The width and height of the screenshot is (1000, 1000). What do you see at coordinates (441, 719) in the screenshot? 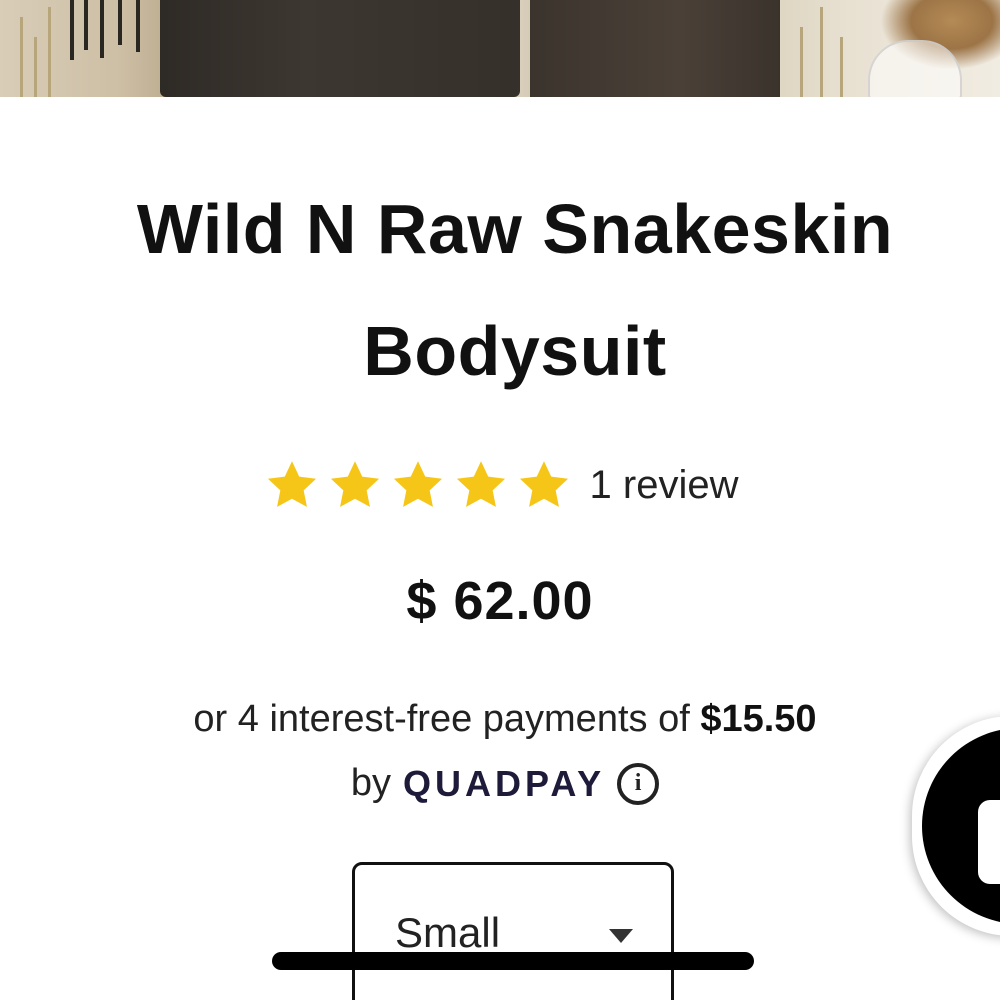
I see `installment-prefix: or 4 interest-free payments of` at bounding box center [441, 719].